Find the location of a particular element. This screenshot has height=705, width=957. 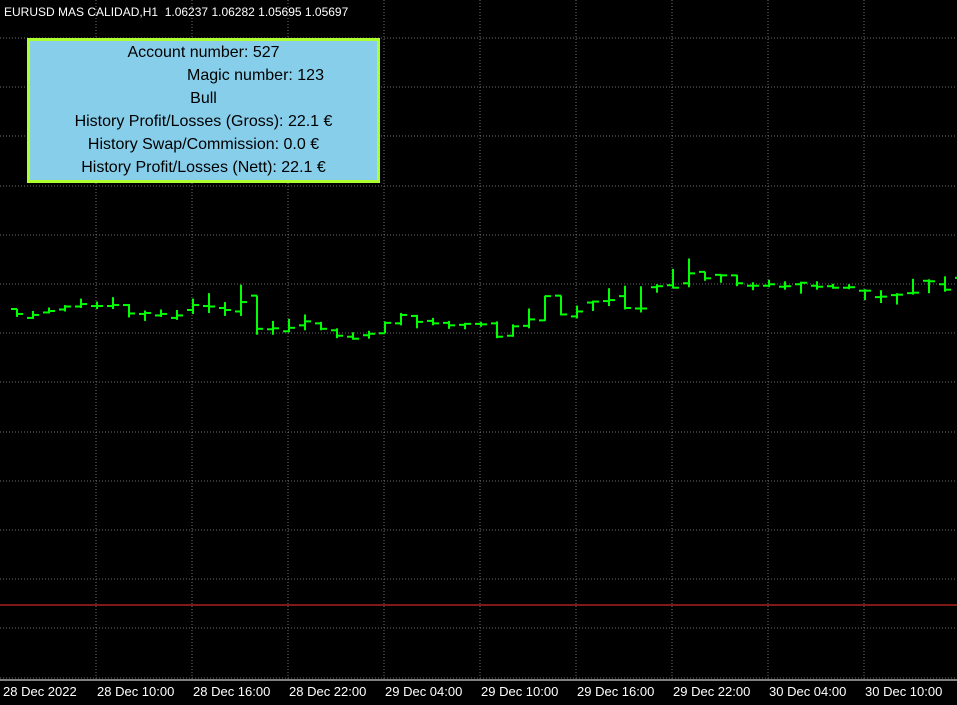

profit-gross-line: History Profit/Losses (Gross): 22.1 € is located at coordinates (203, 121).